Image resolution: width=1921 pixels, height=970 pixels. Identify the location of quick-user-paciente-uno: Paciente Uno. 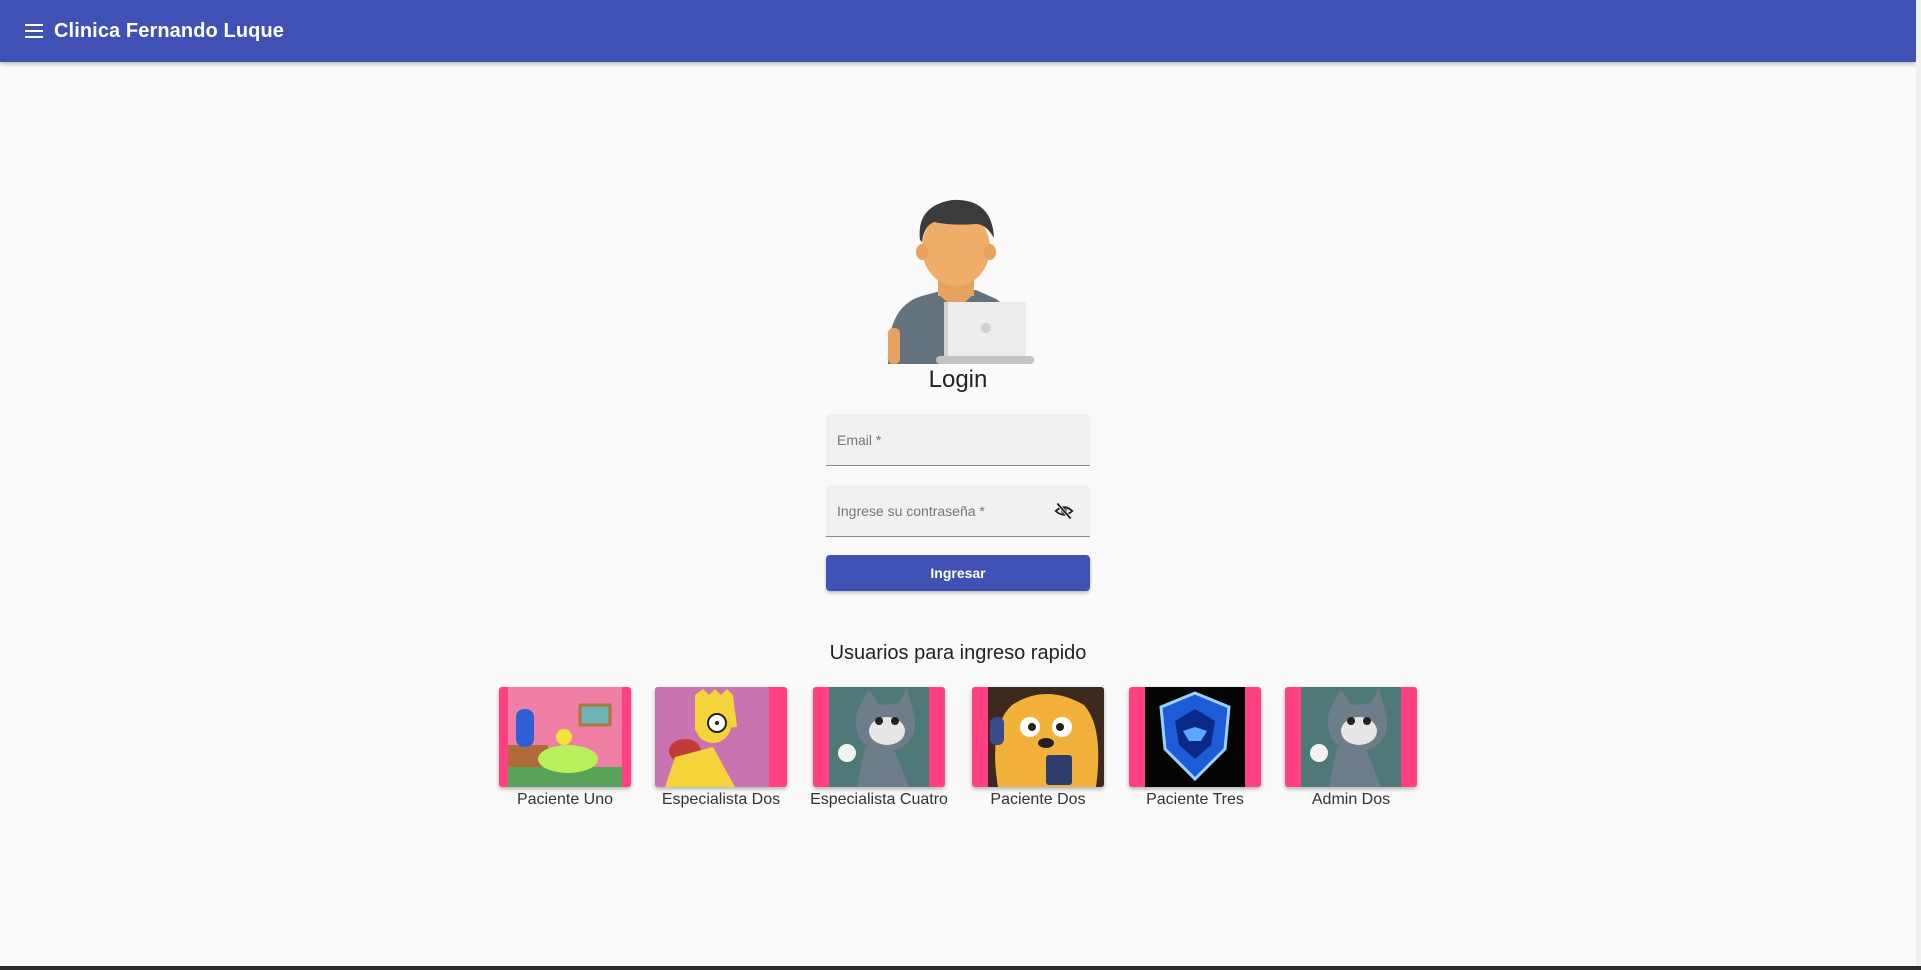
(565, 748).